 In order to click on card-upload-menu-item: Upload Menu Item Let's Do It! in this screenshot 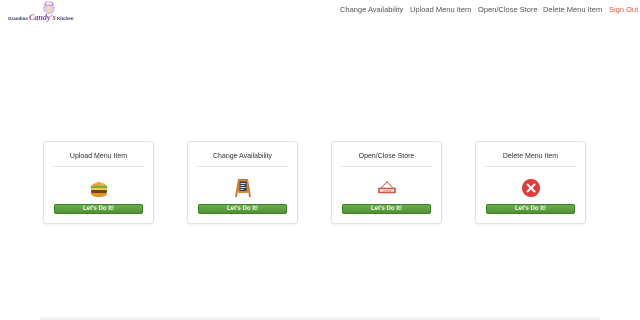, I will do `click(98, 182)`.